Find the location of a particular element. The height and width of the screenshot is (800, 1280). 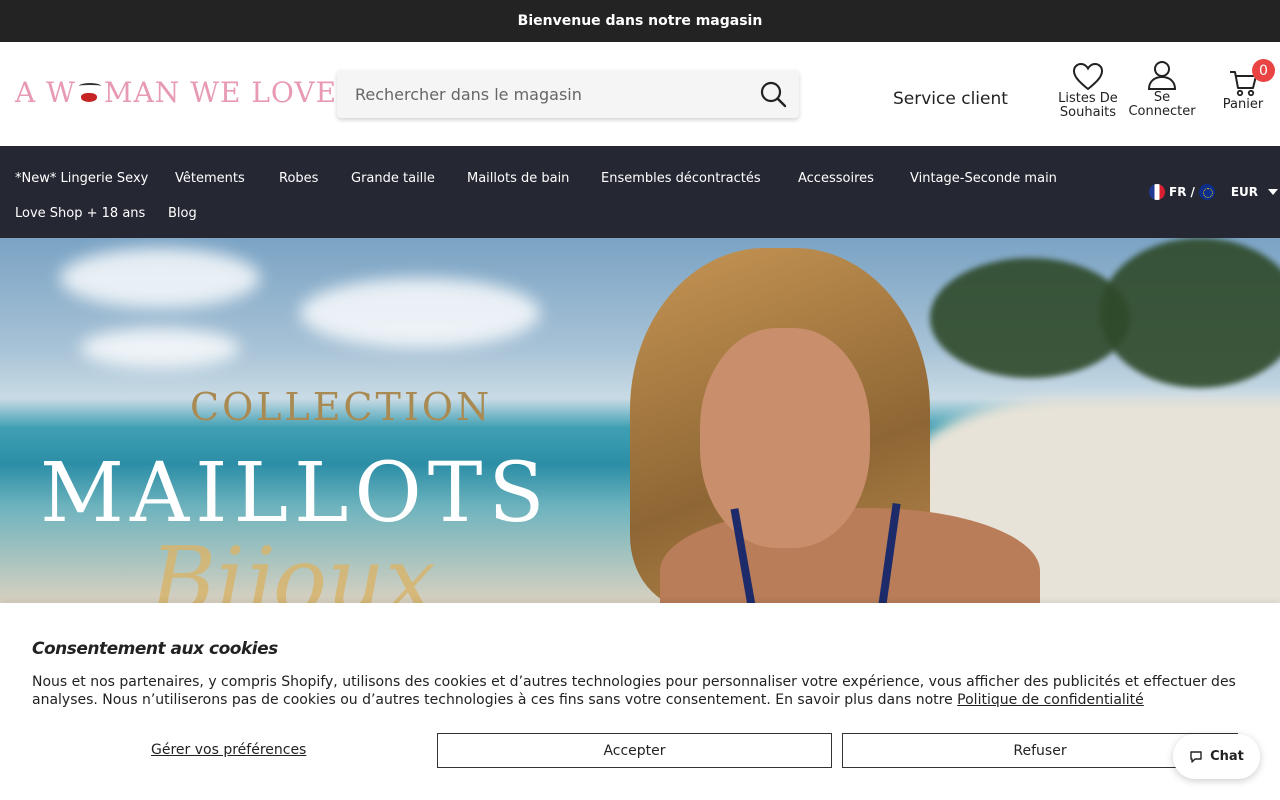

hero-title-maillots: MAILLOTS is located at coordinates (295, 493).